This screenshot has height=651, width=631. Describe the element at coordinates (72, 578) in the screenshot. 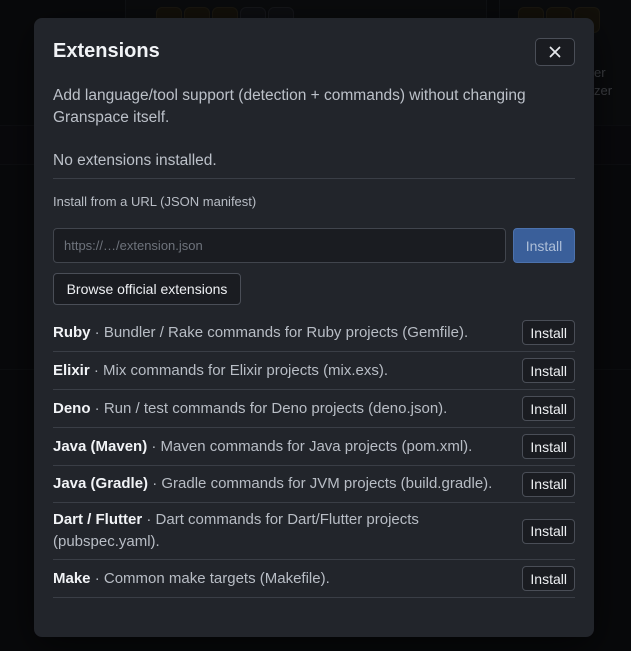

I see `extension-name: Make` at that location.